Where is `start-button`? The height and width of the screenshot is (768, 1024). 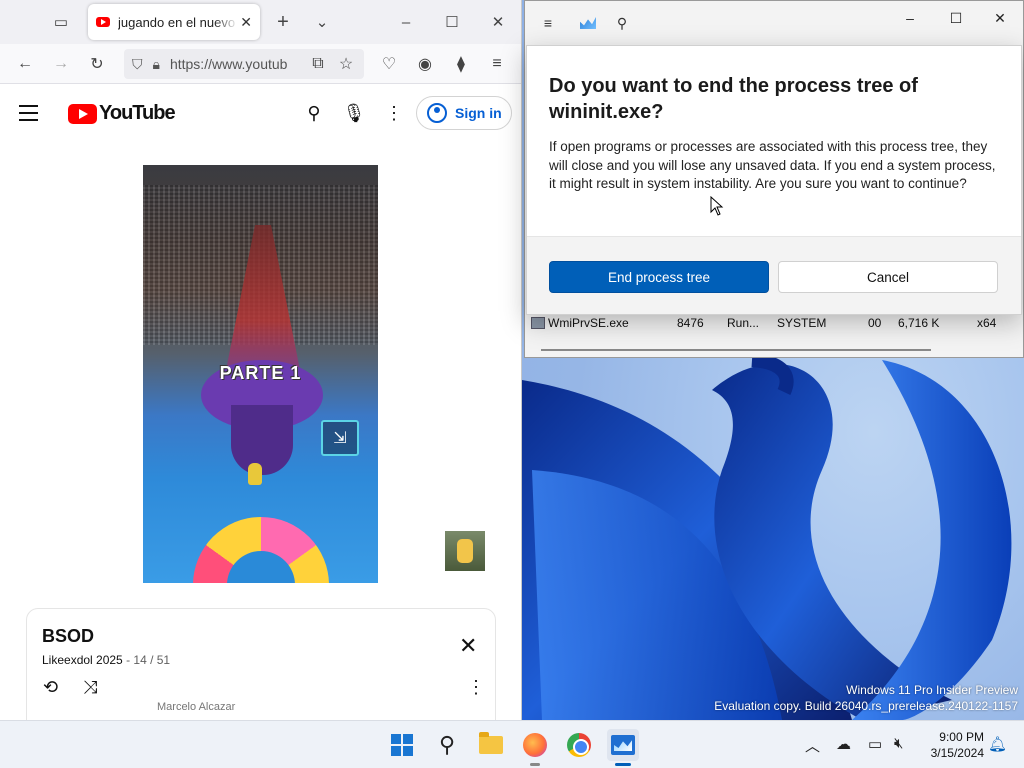 start-button is located at coordinates (402, 745).